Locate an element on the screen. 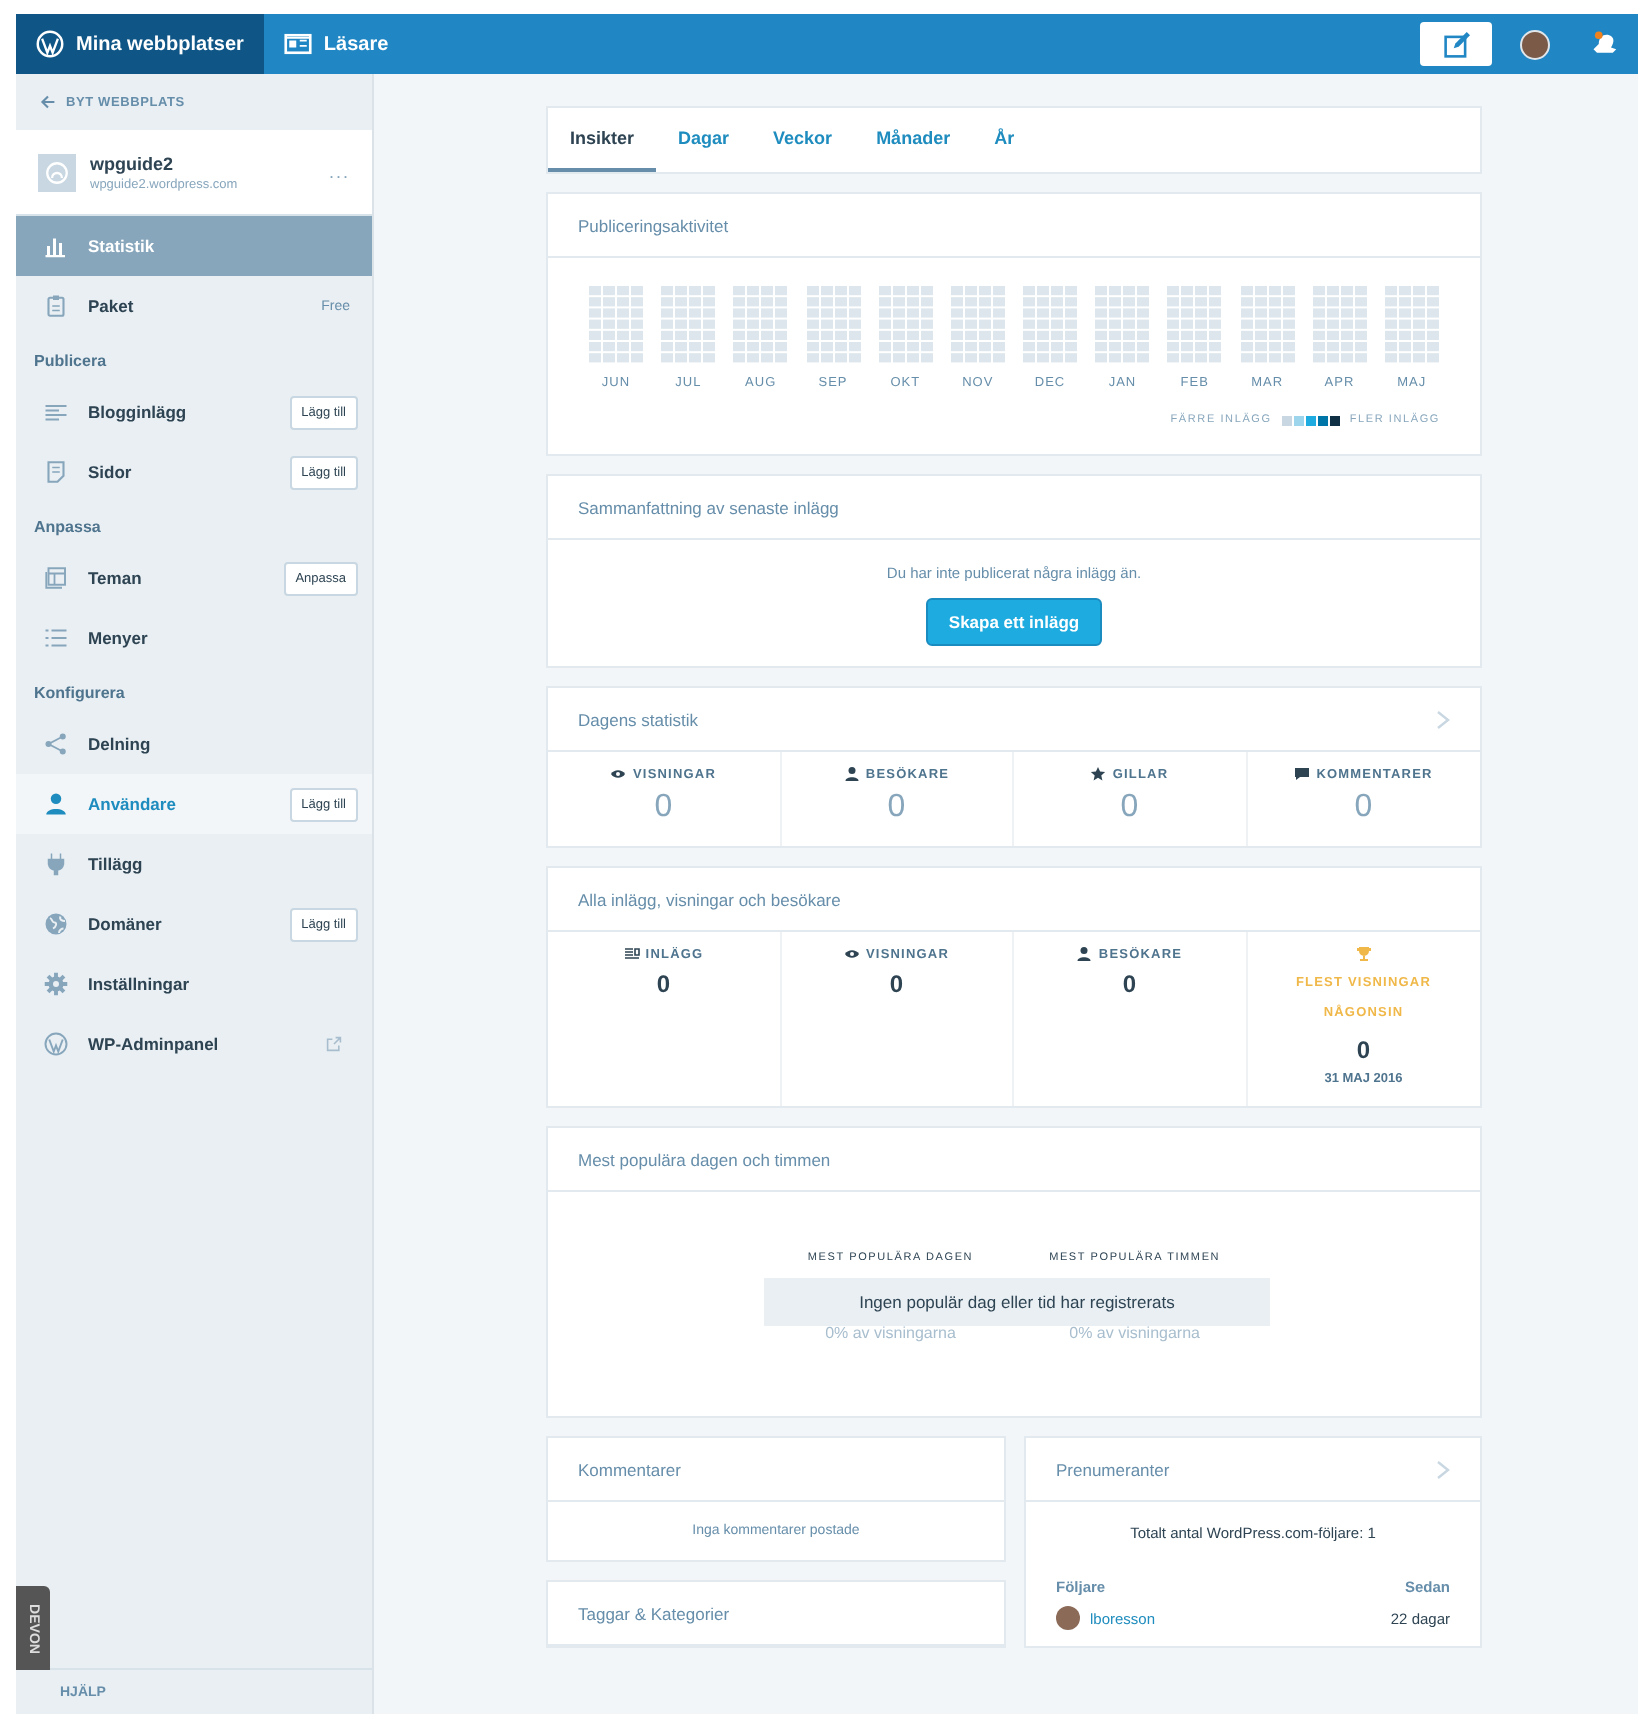 This screenshot has width=1638, height=1714. period-tab: Månader is located at coordinates (913, 140).